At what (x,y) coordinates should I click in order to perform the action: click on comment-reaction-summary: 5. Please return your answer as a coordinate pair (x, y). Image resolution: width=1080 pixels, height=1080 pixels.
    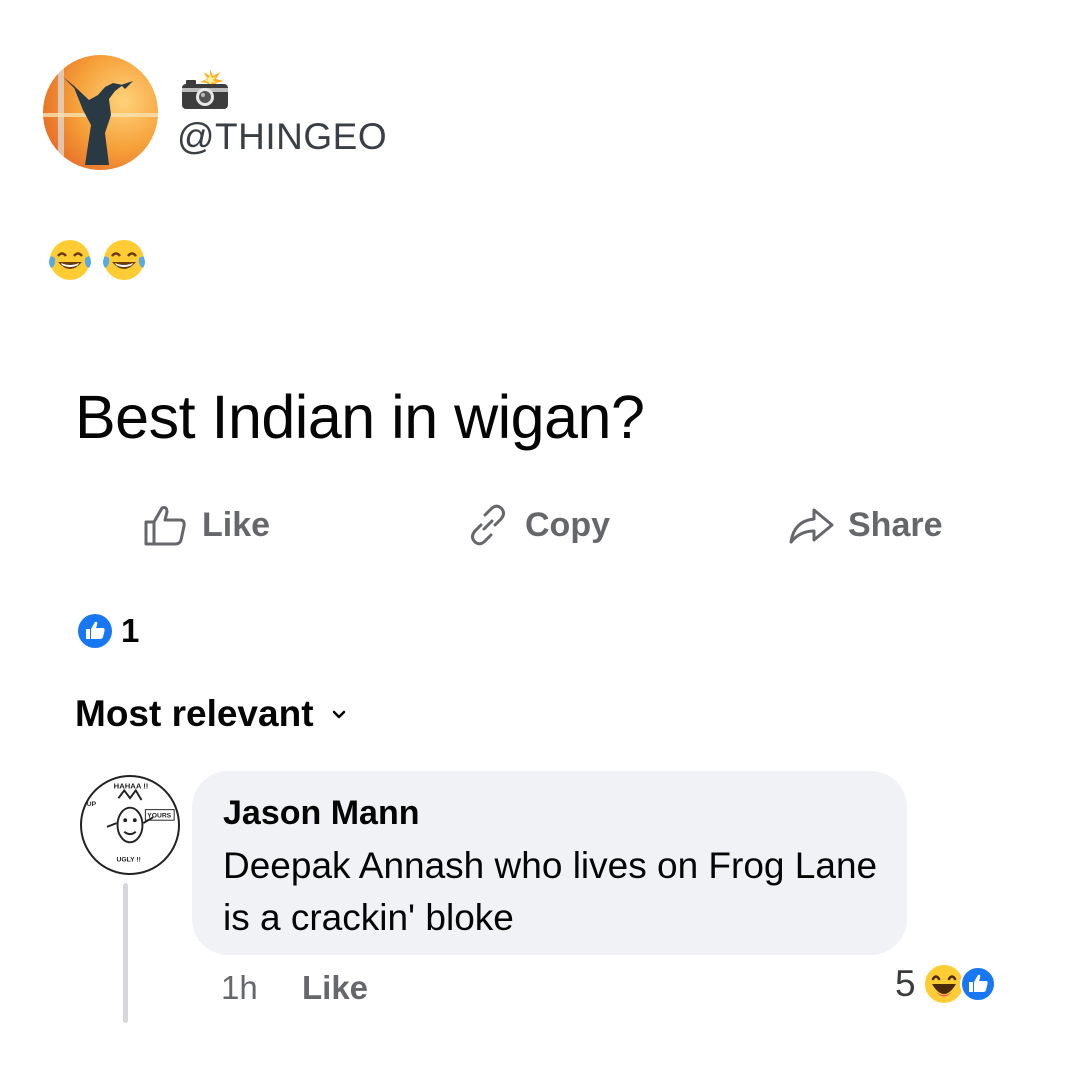
    Looking at the image, I should click on (945, 984).